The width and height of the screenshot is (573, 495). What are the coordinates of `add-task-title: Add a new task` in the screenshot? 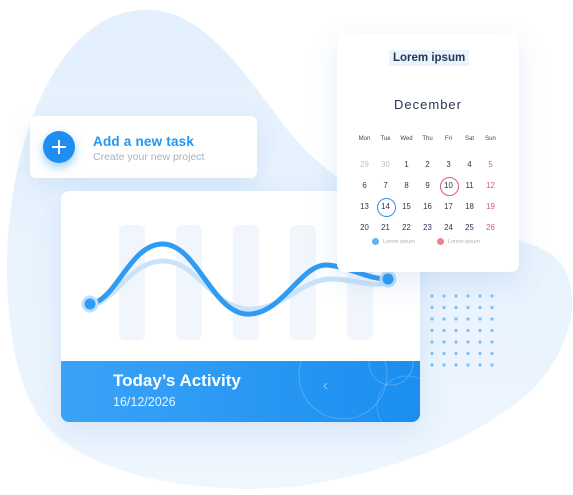 It's located at (144, 141).